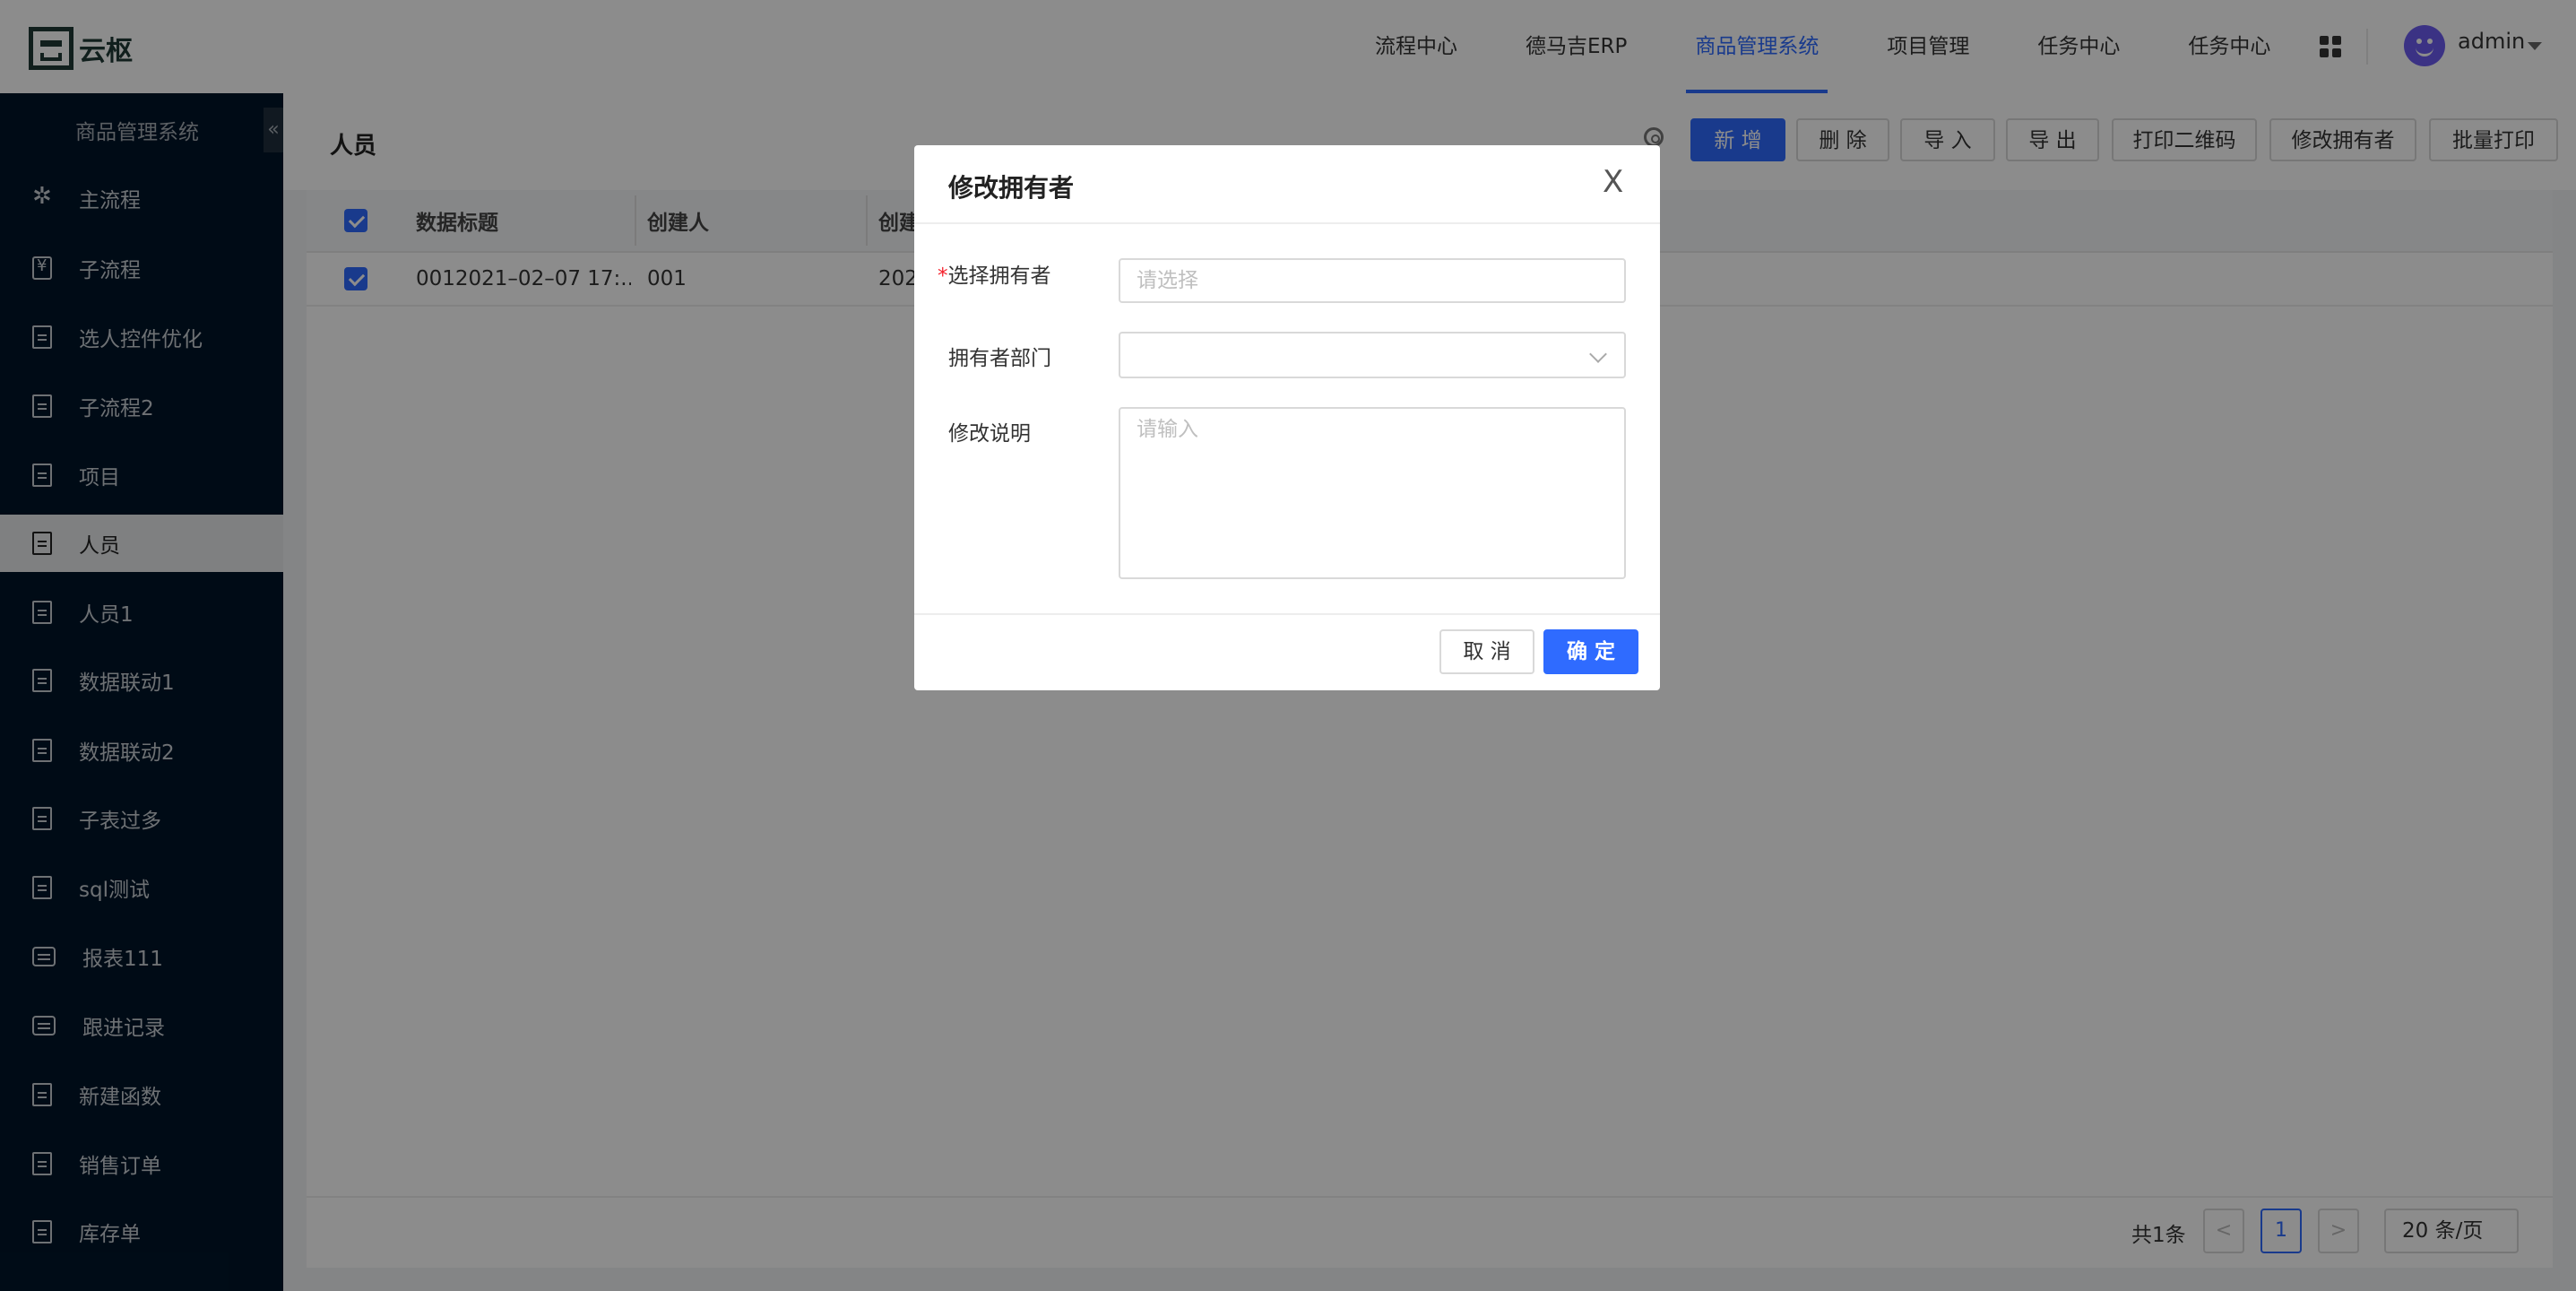 The width and height of the screenshot is (2576, 1291). Describe the element at coordinates (1590, 652) in the screenshot. I see `confirm-button: 确 定` at that location.